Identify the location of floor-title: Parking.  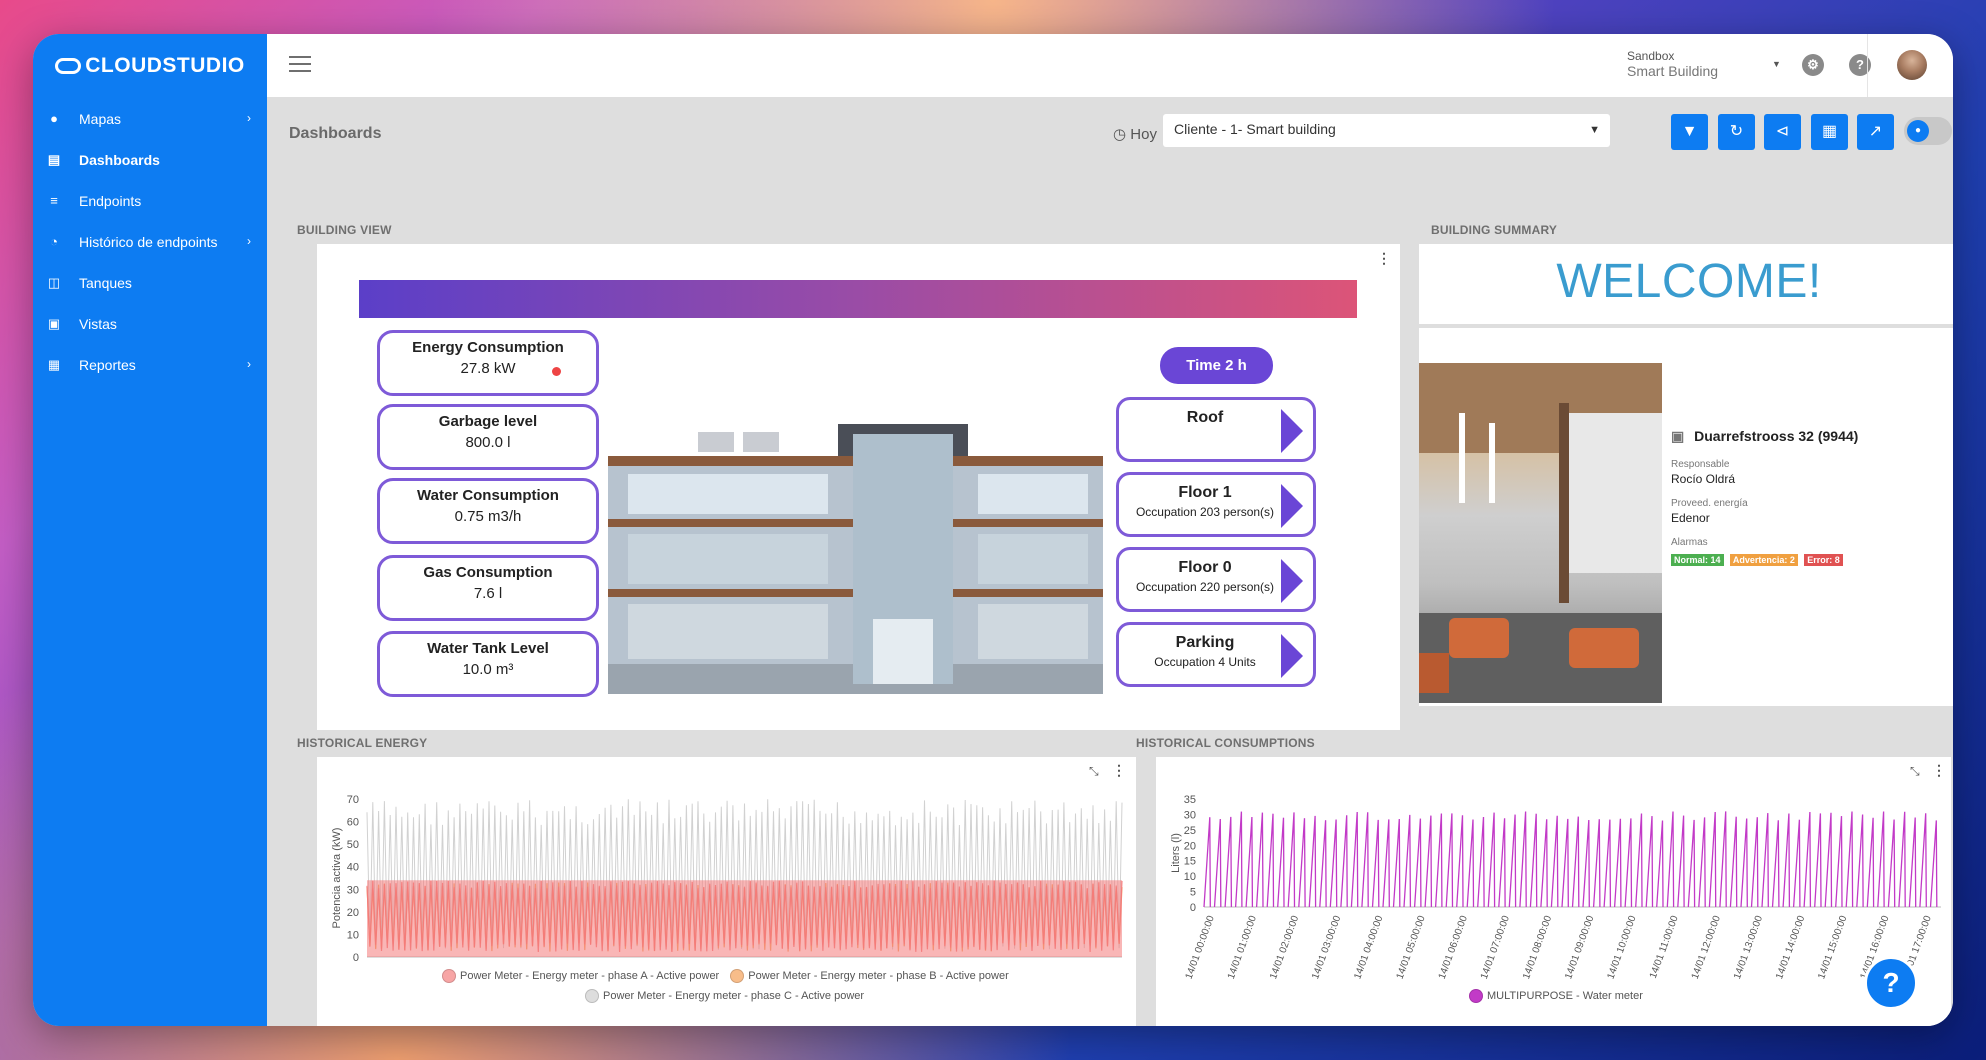
(1205, 642).